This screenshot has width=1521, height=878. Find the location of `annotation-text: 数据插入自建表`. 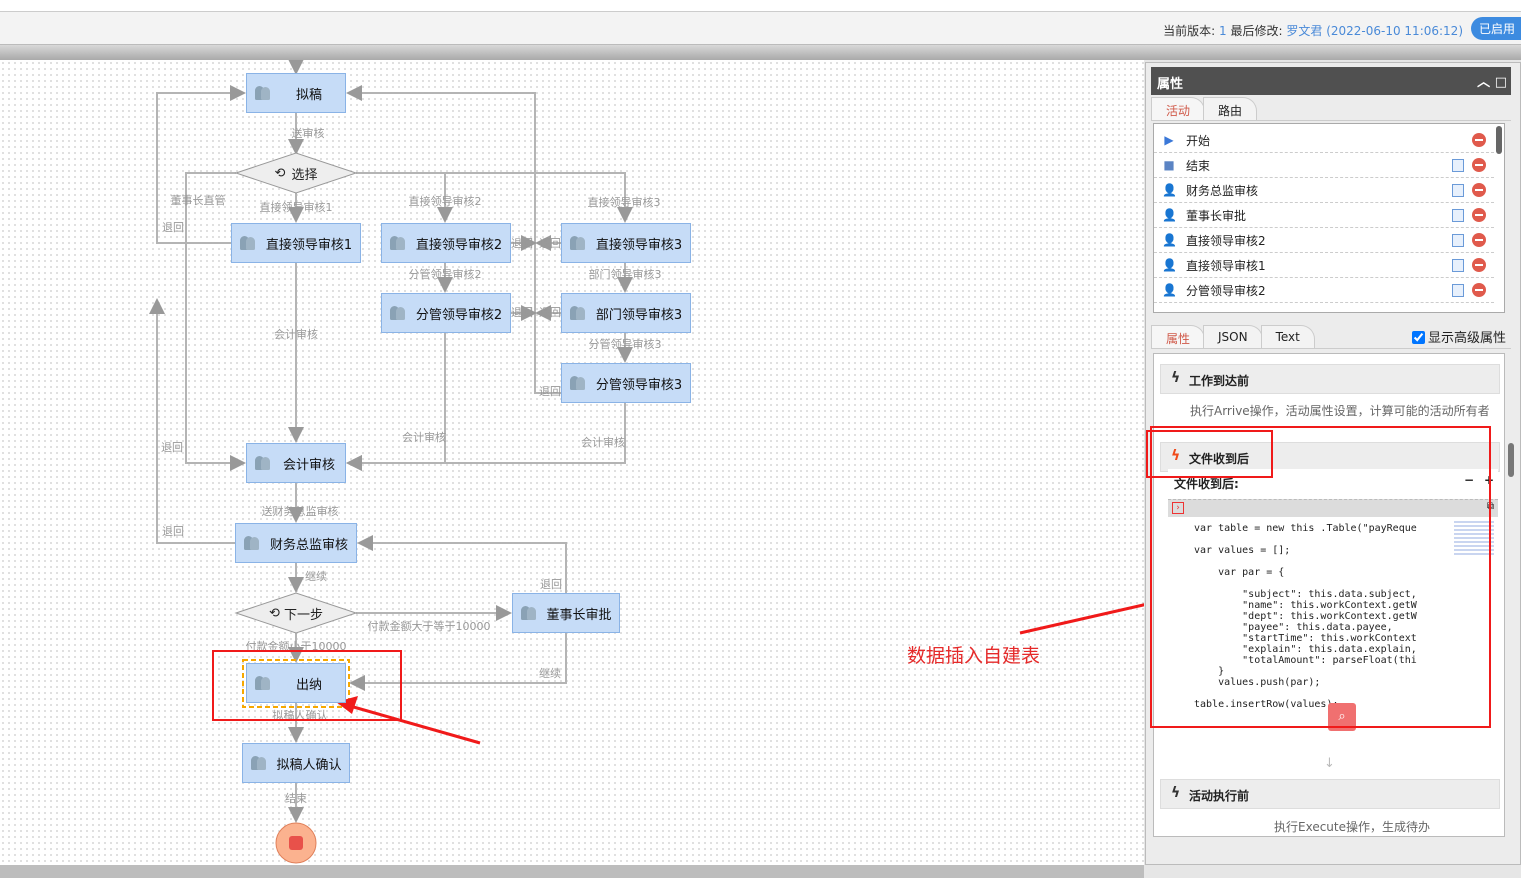

annotation-text: 数据插入自建表 is located at coordinates (974, 656).